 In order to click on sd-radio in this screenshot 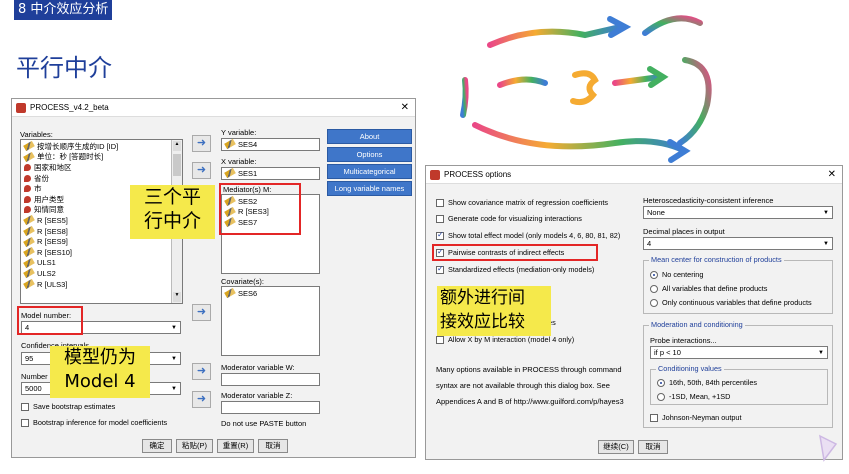, I will do `click(661, 396)`.